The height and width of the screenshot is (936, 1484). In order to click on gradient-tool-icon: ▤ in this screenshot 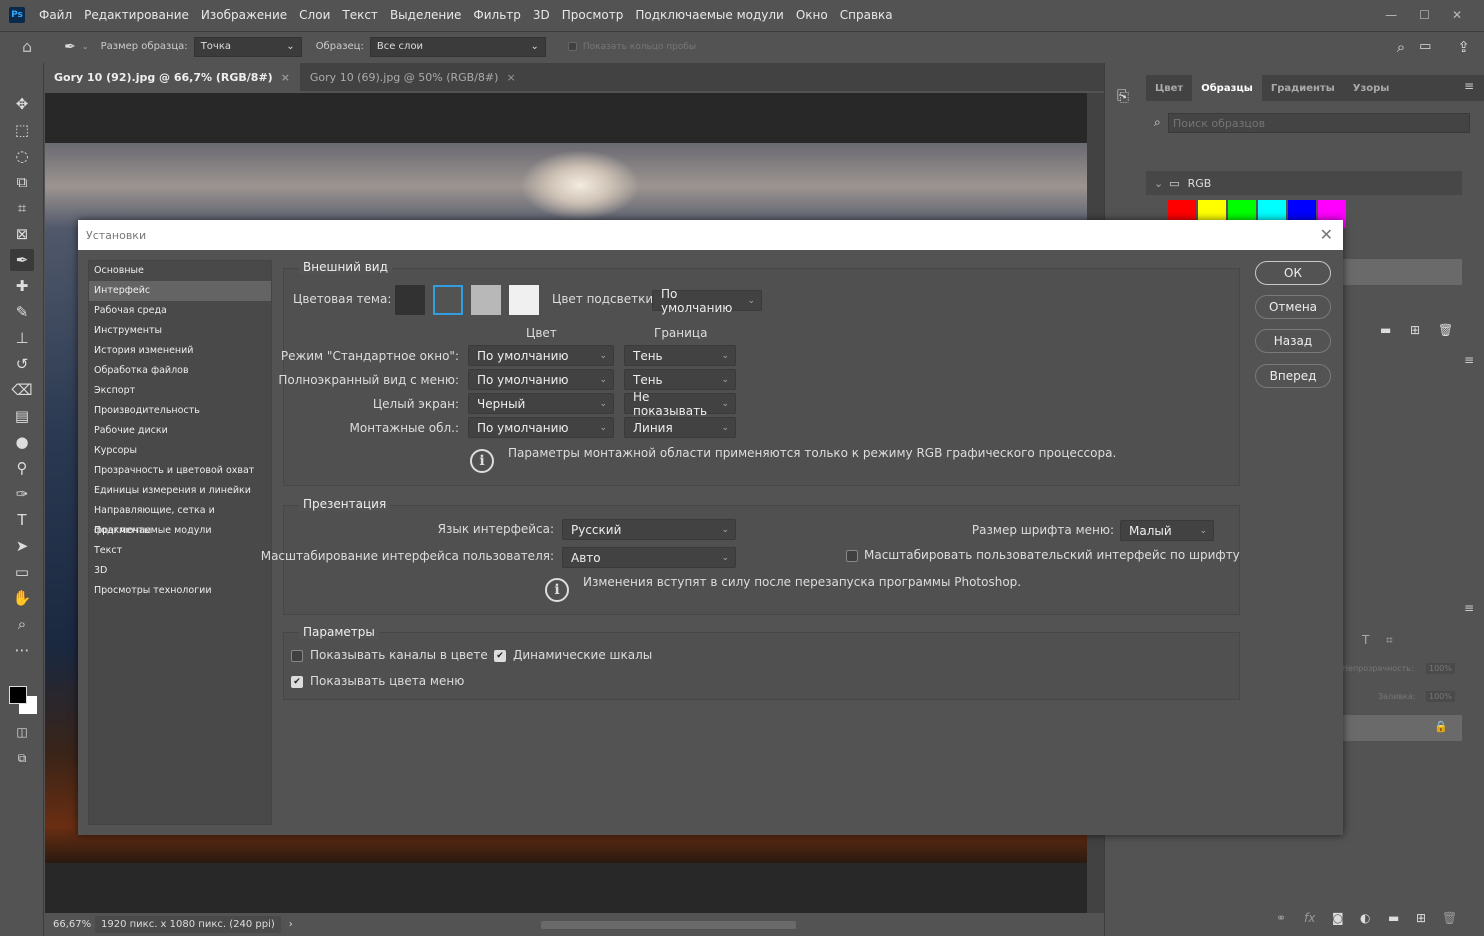, I will do `click(22, 416)`.